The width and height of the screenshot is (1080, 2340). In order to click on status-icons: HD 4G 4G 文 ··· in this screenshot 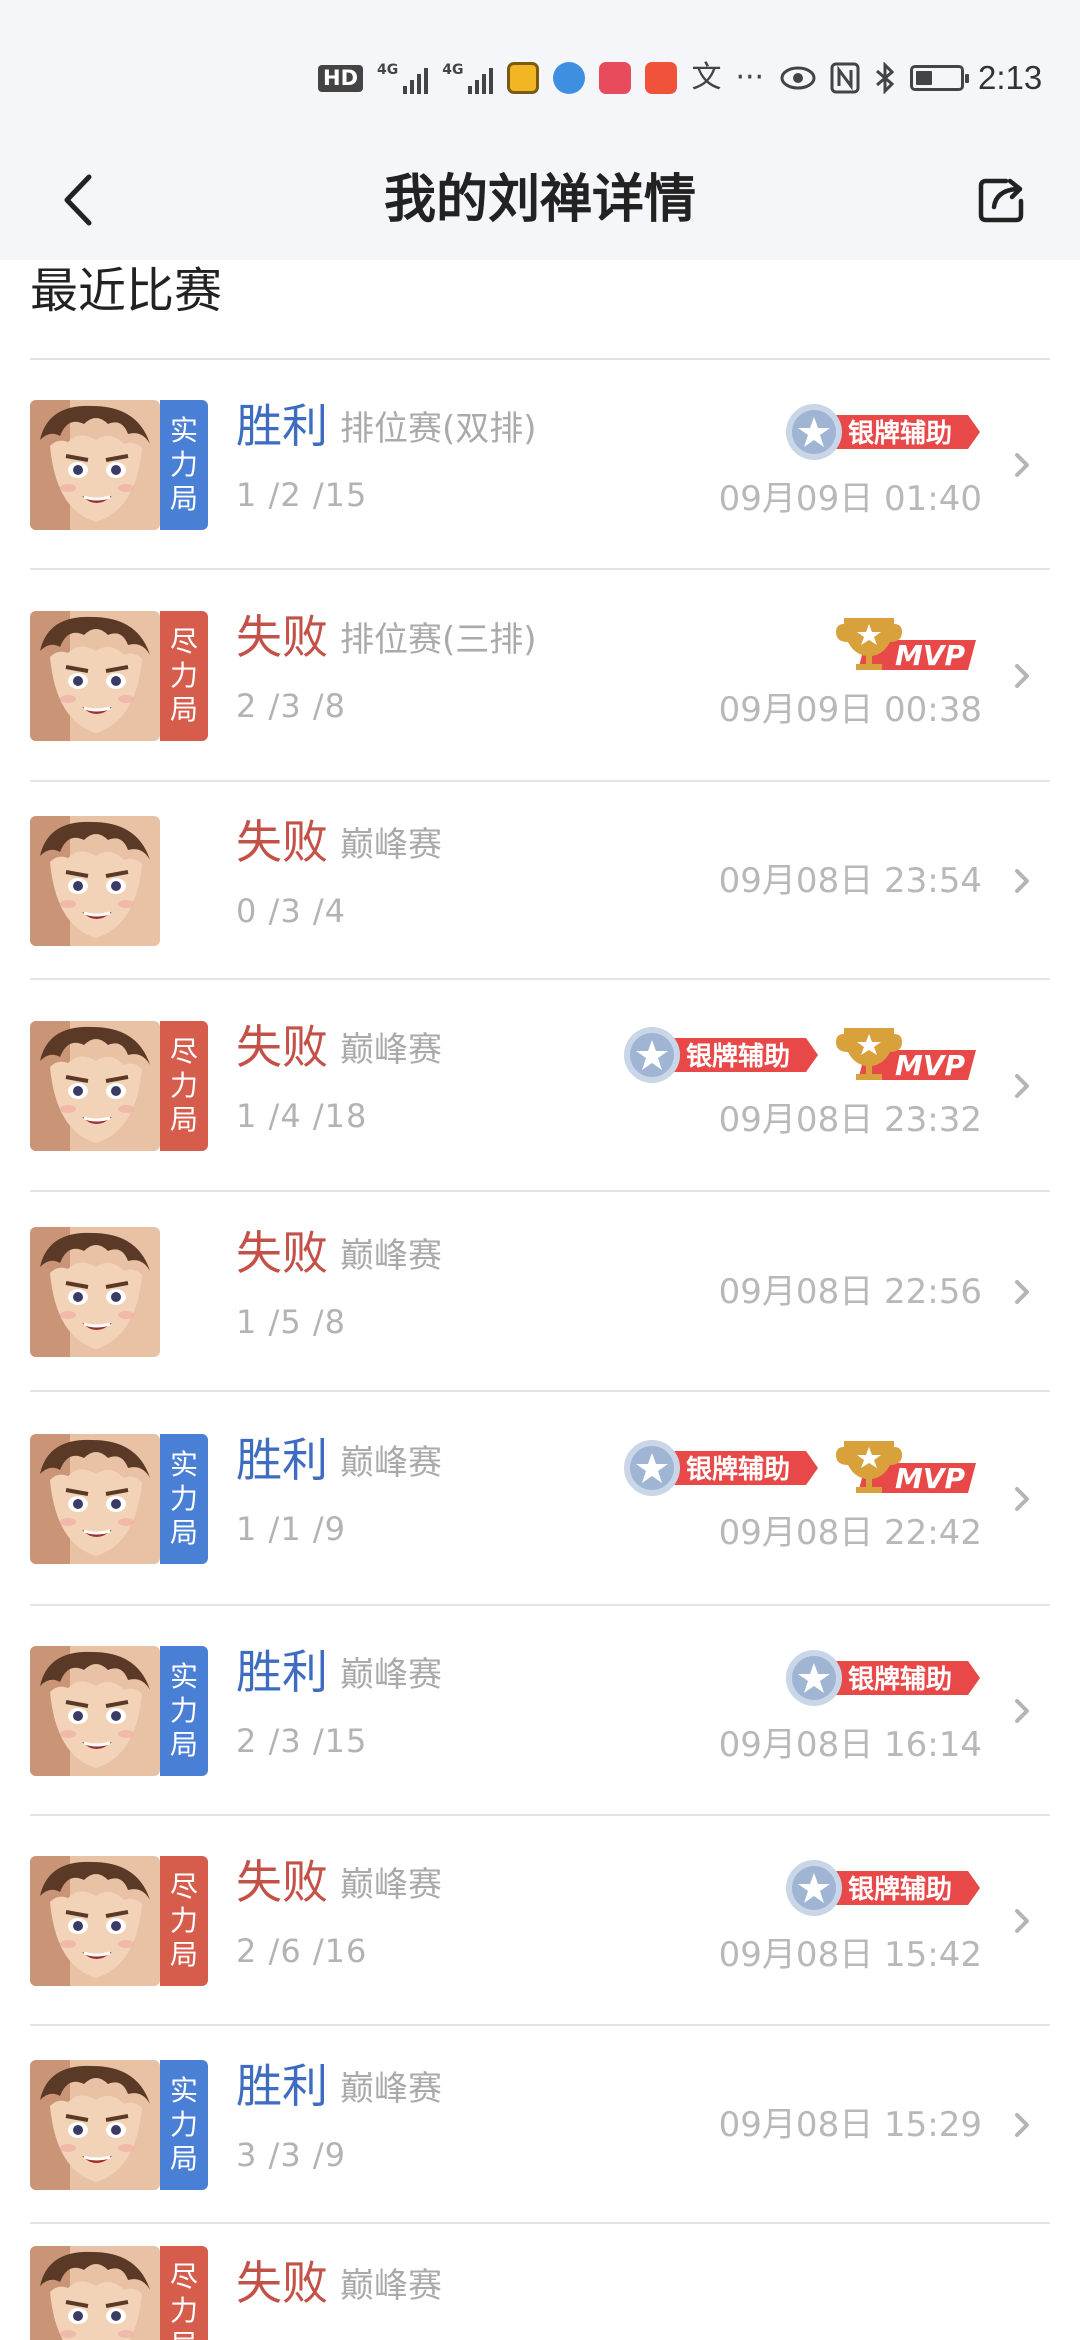, I will do `click(541, 78)`.